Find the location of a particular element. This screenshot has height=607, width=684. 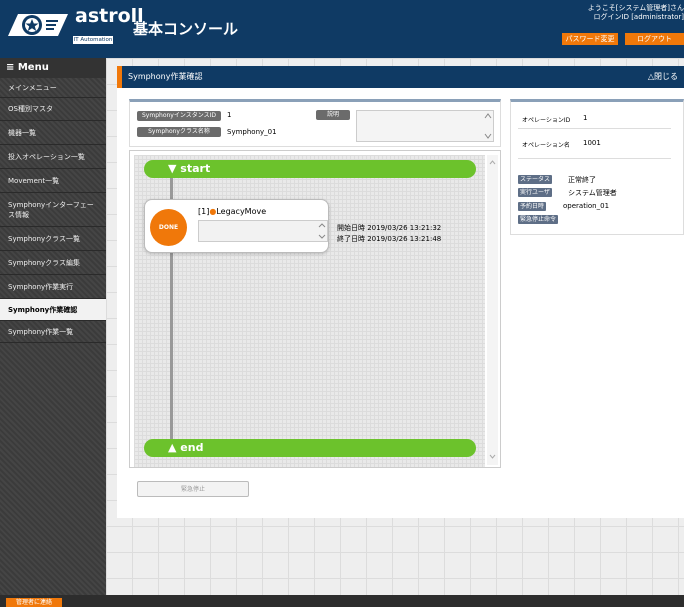

reserve-time-value: operation_01 is located at coordinates (586, 206).